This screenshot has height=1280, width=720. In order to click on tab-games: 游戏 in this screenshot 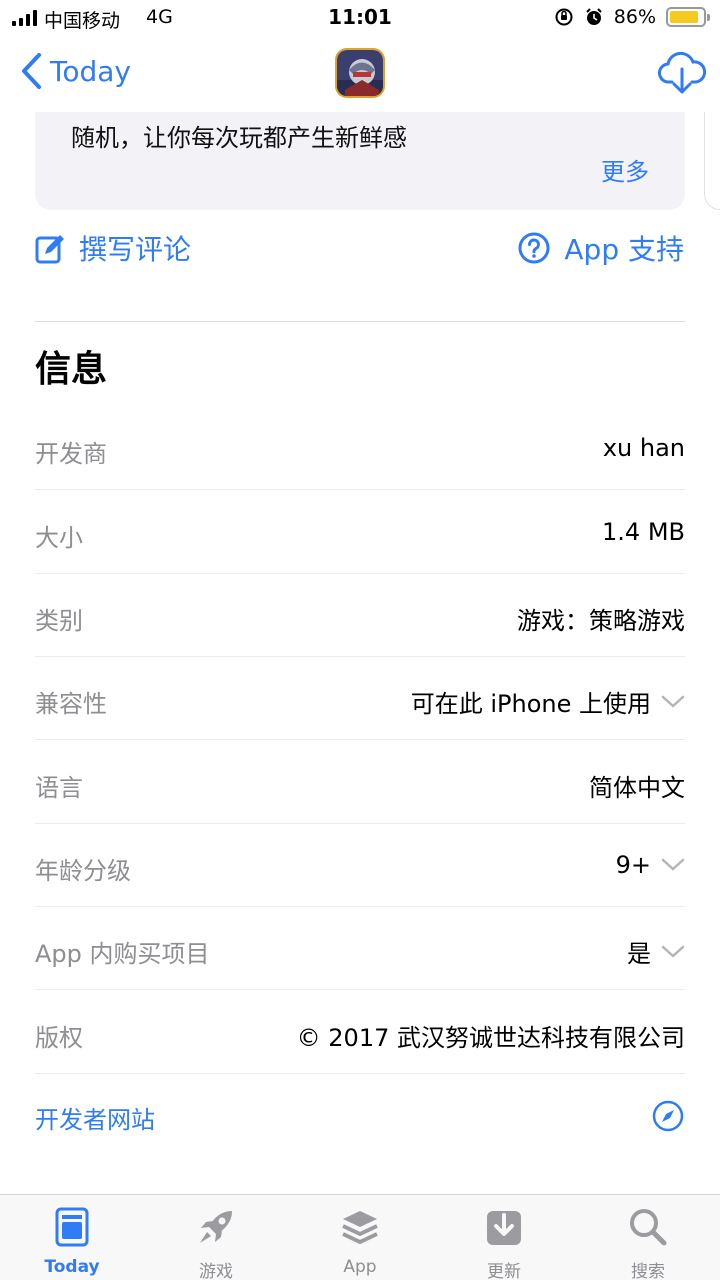, I will do `click(216, 1237)`.